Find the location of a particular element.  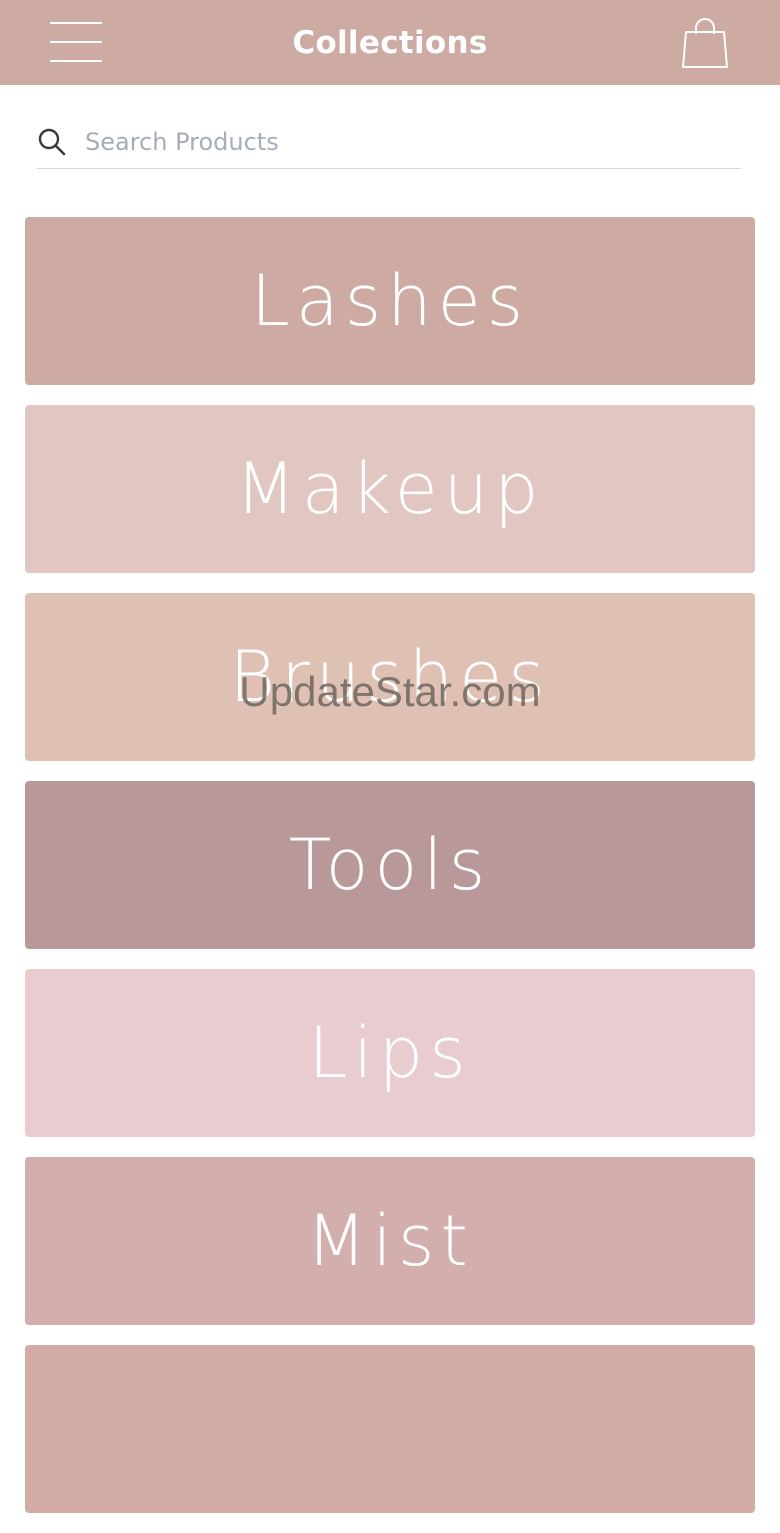

shopping-bag-icon is located at coordinates (705, 43).